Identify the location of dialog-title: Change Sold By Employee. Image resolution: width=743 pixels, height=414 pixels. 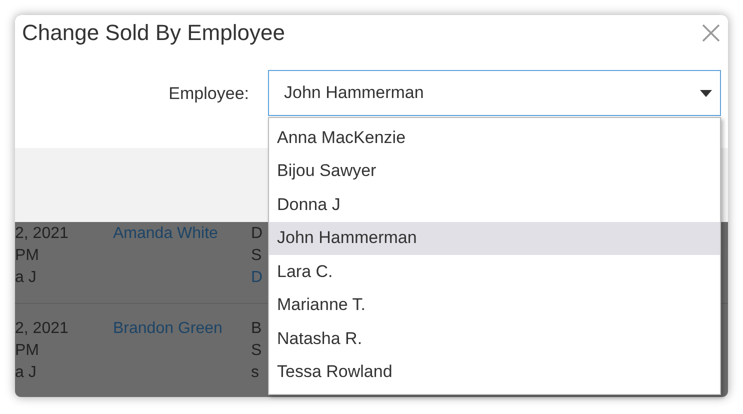
(153, 33).